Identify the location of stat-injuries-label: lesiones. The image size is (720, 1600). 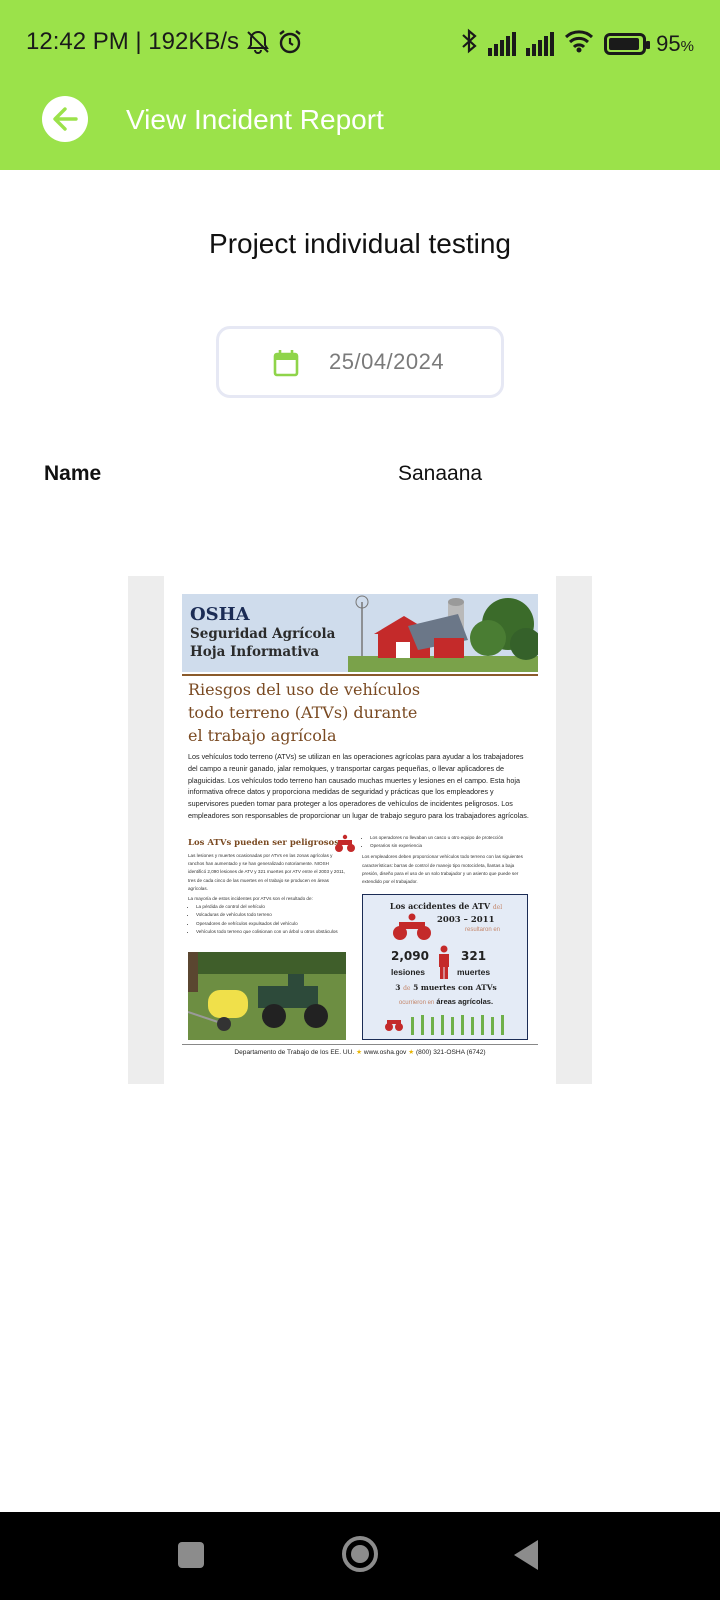
(408, 972).